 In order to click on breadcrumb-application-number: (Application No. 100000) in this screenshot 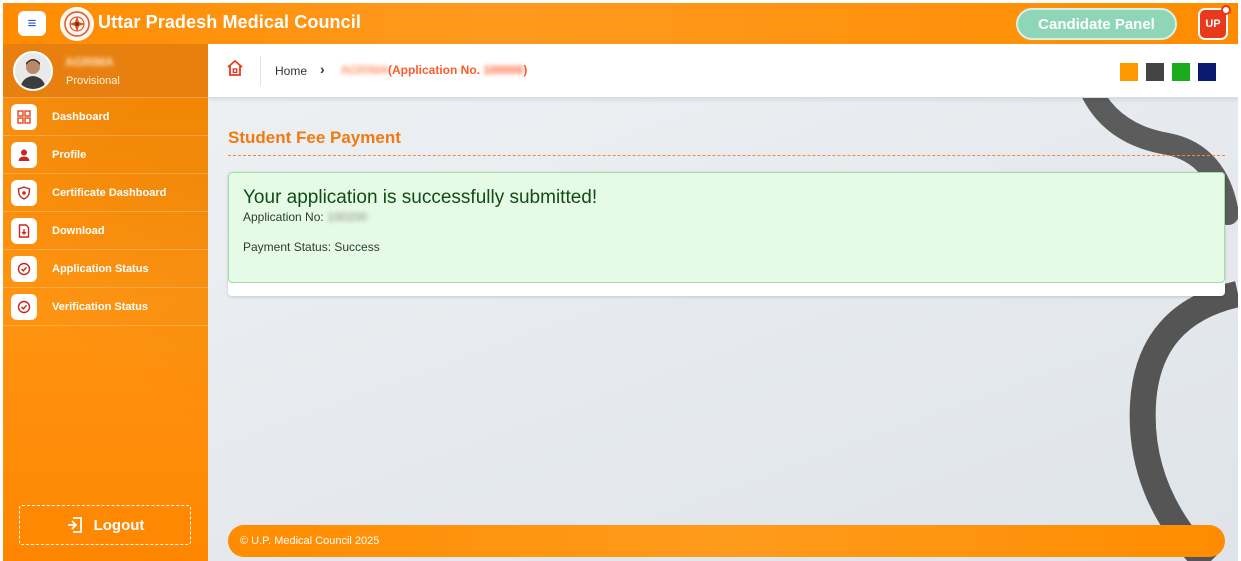, I will do `click(457, 70)`.